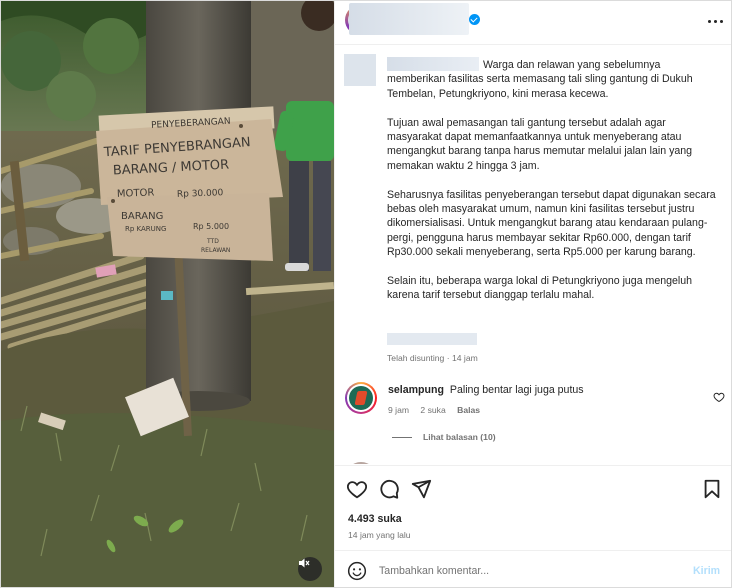  Describe the element at coordinates (402, 437) in the screenshot. I see `replies-divider-line` at that location.